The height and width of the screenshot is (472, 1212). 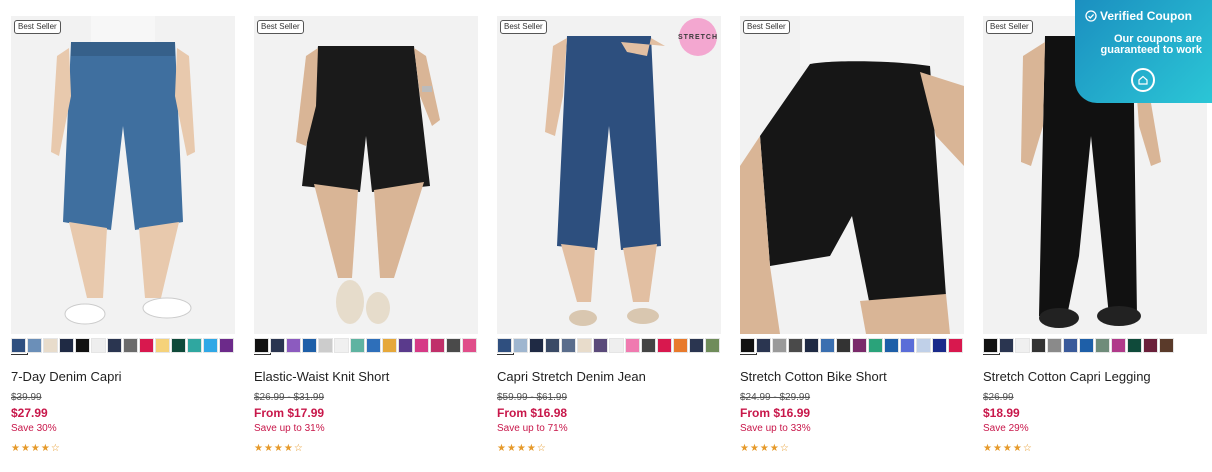 I want to click on original-price: $26.99 - $31.99, so click(x=289, y=397).